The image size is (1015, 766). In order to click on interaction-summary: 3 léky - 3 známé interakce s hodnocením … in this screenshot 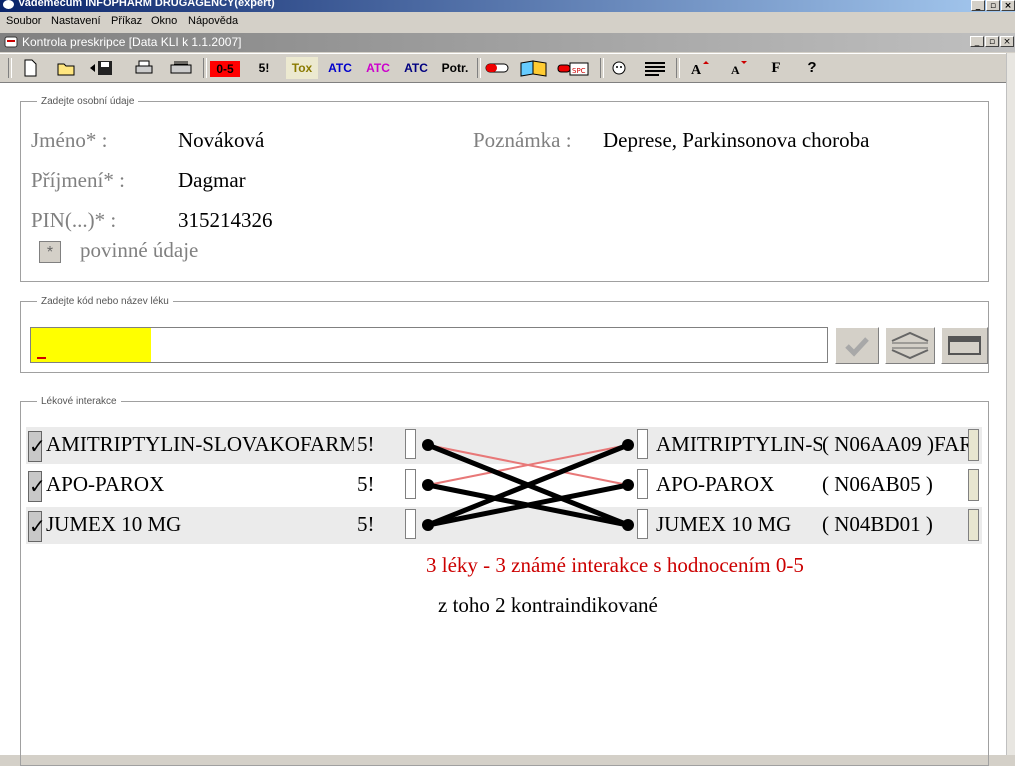, I will do `click(615, 565)`.